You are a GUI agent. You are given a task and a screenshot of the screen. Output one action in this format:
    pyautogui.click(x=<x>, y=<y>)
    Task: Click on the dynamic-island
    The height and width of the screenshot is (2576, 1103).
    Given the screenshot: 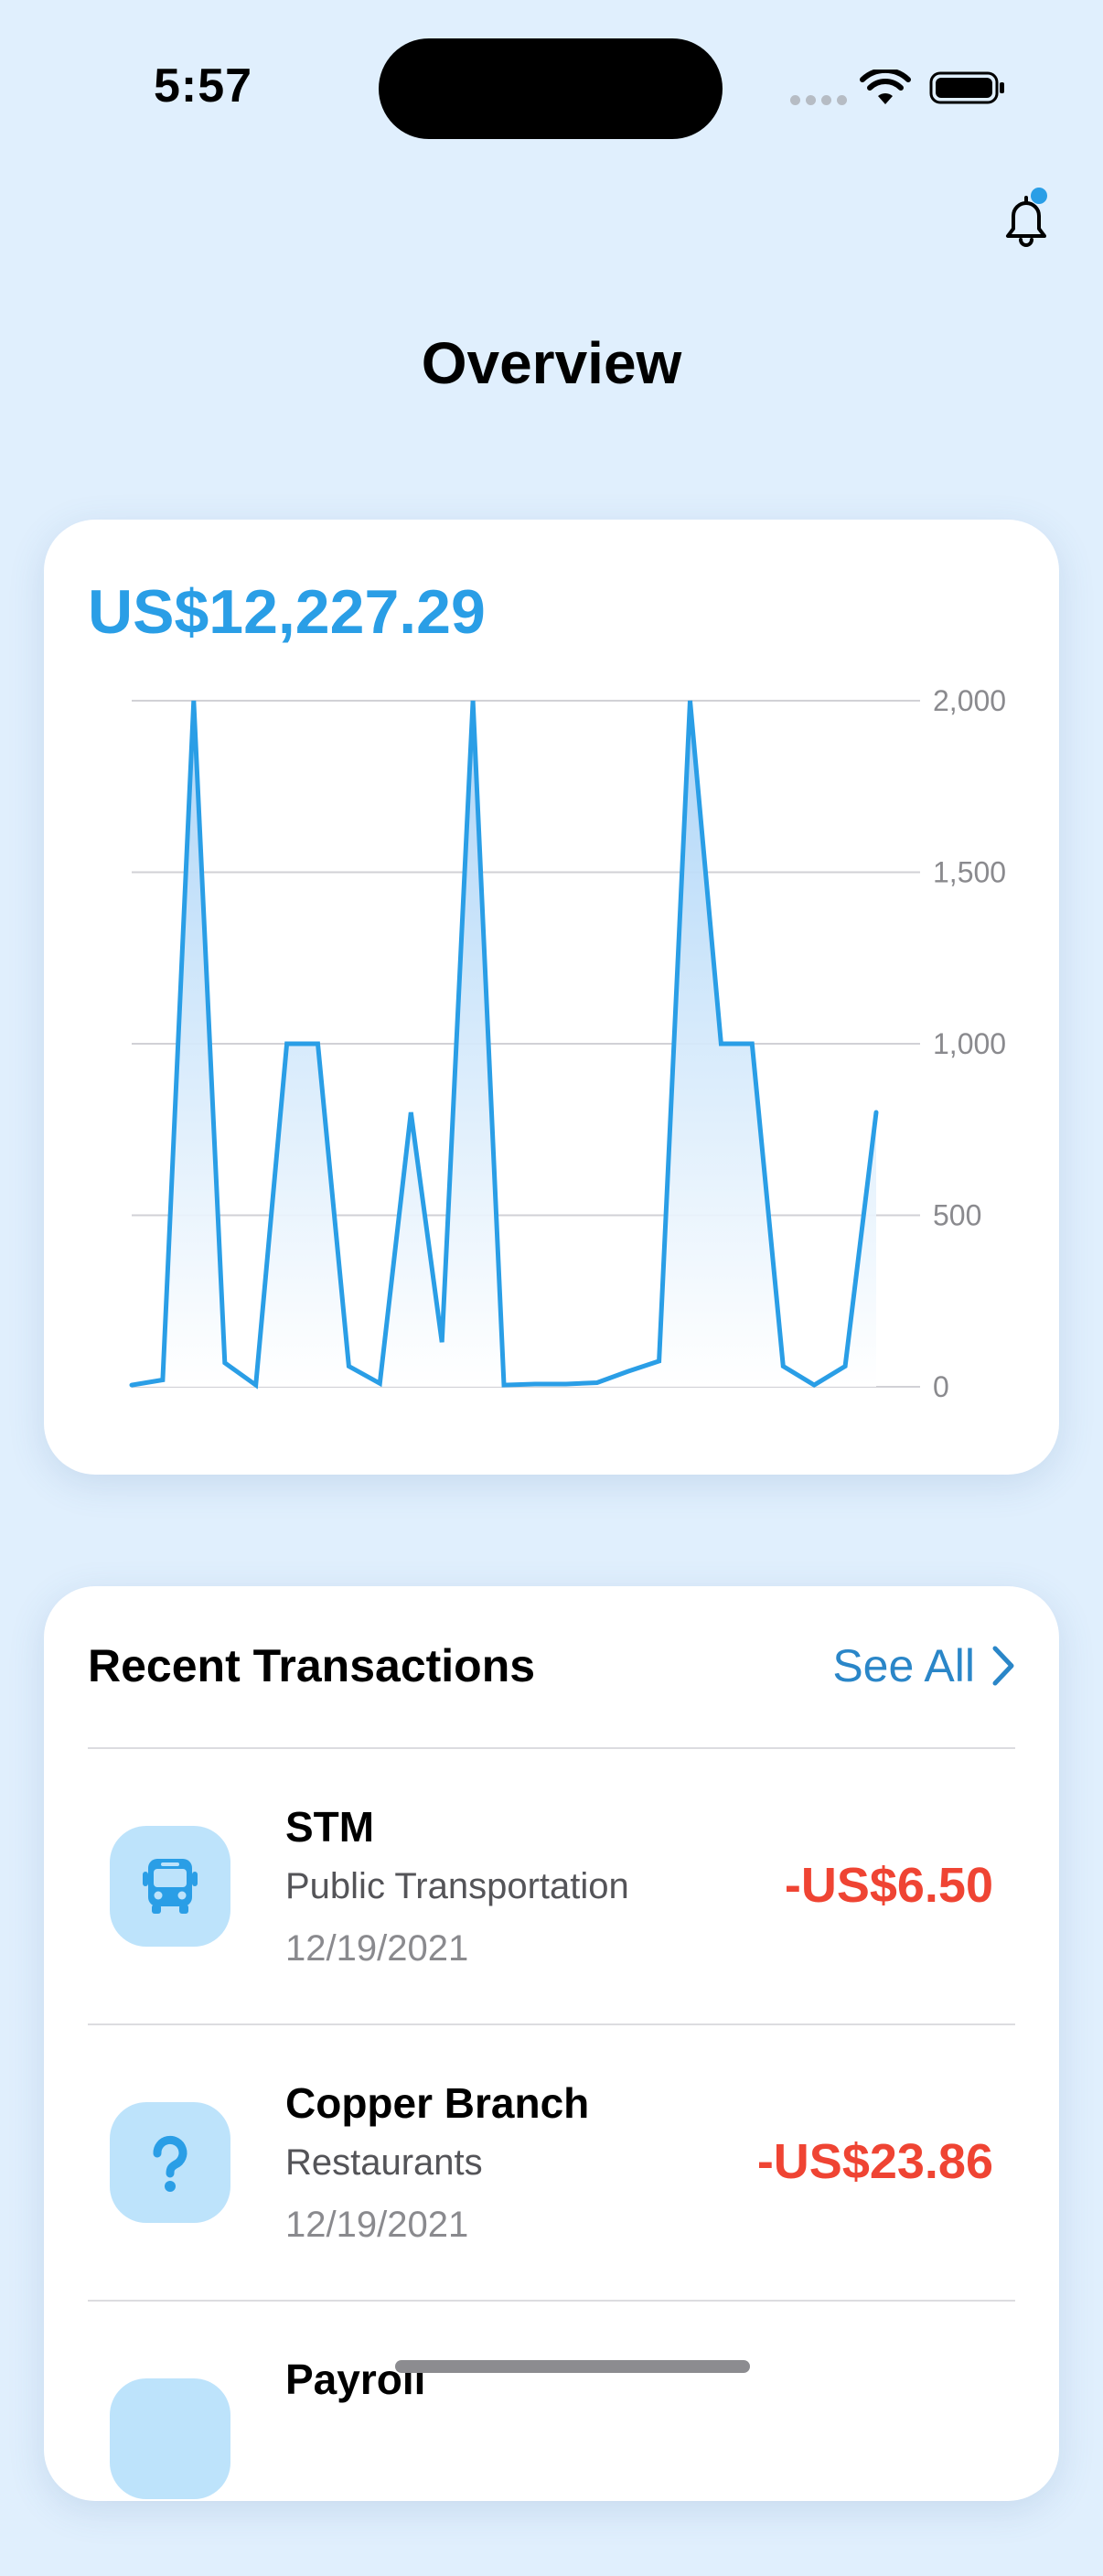 What is the action you would take?
    pyautogui.click(x=551, y=88)
    